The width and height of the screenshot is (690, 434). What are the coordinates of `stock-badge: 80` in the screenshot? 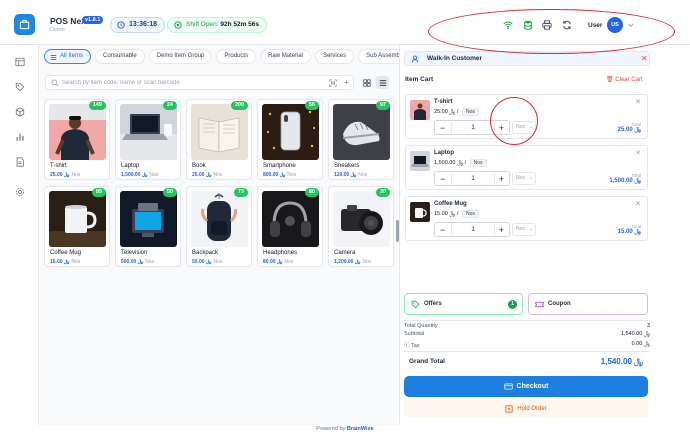 It's located at (311, 192).